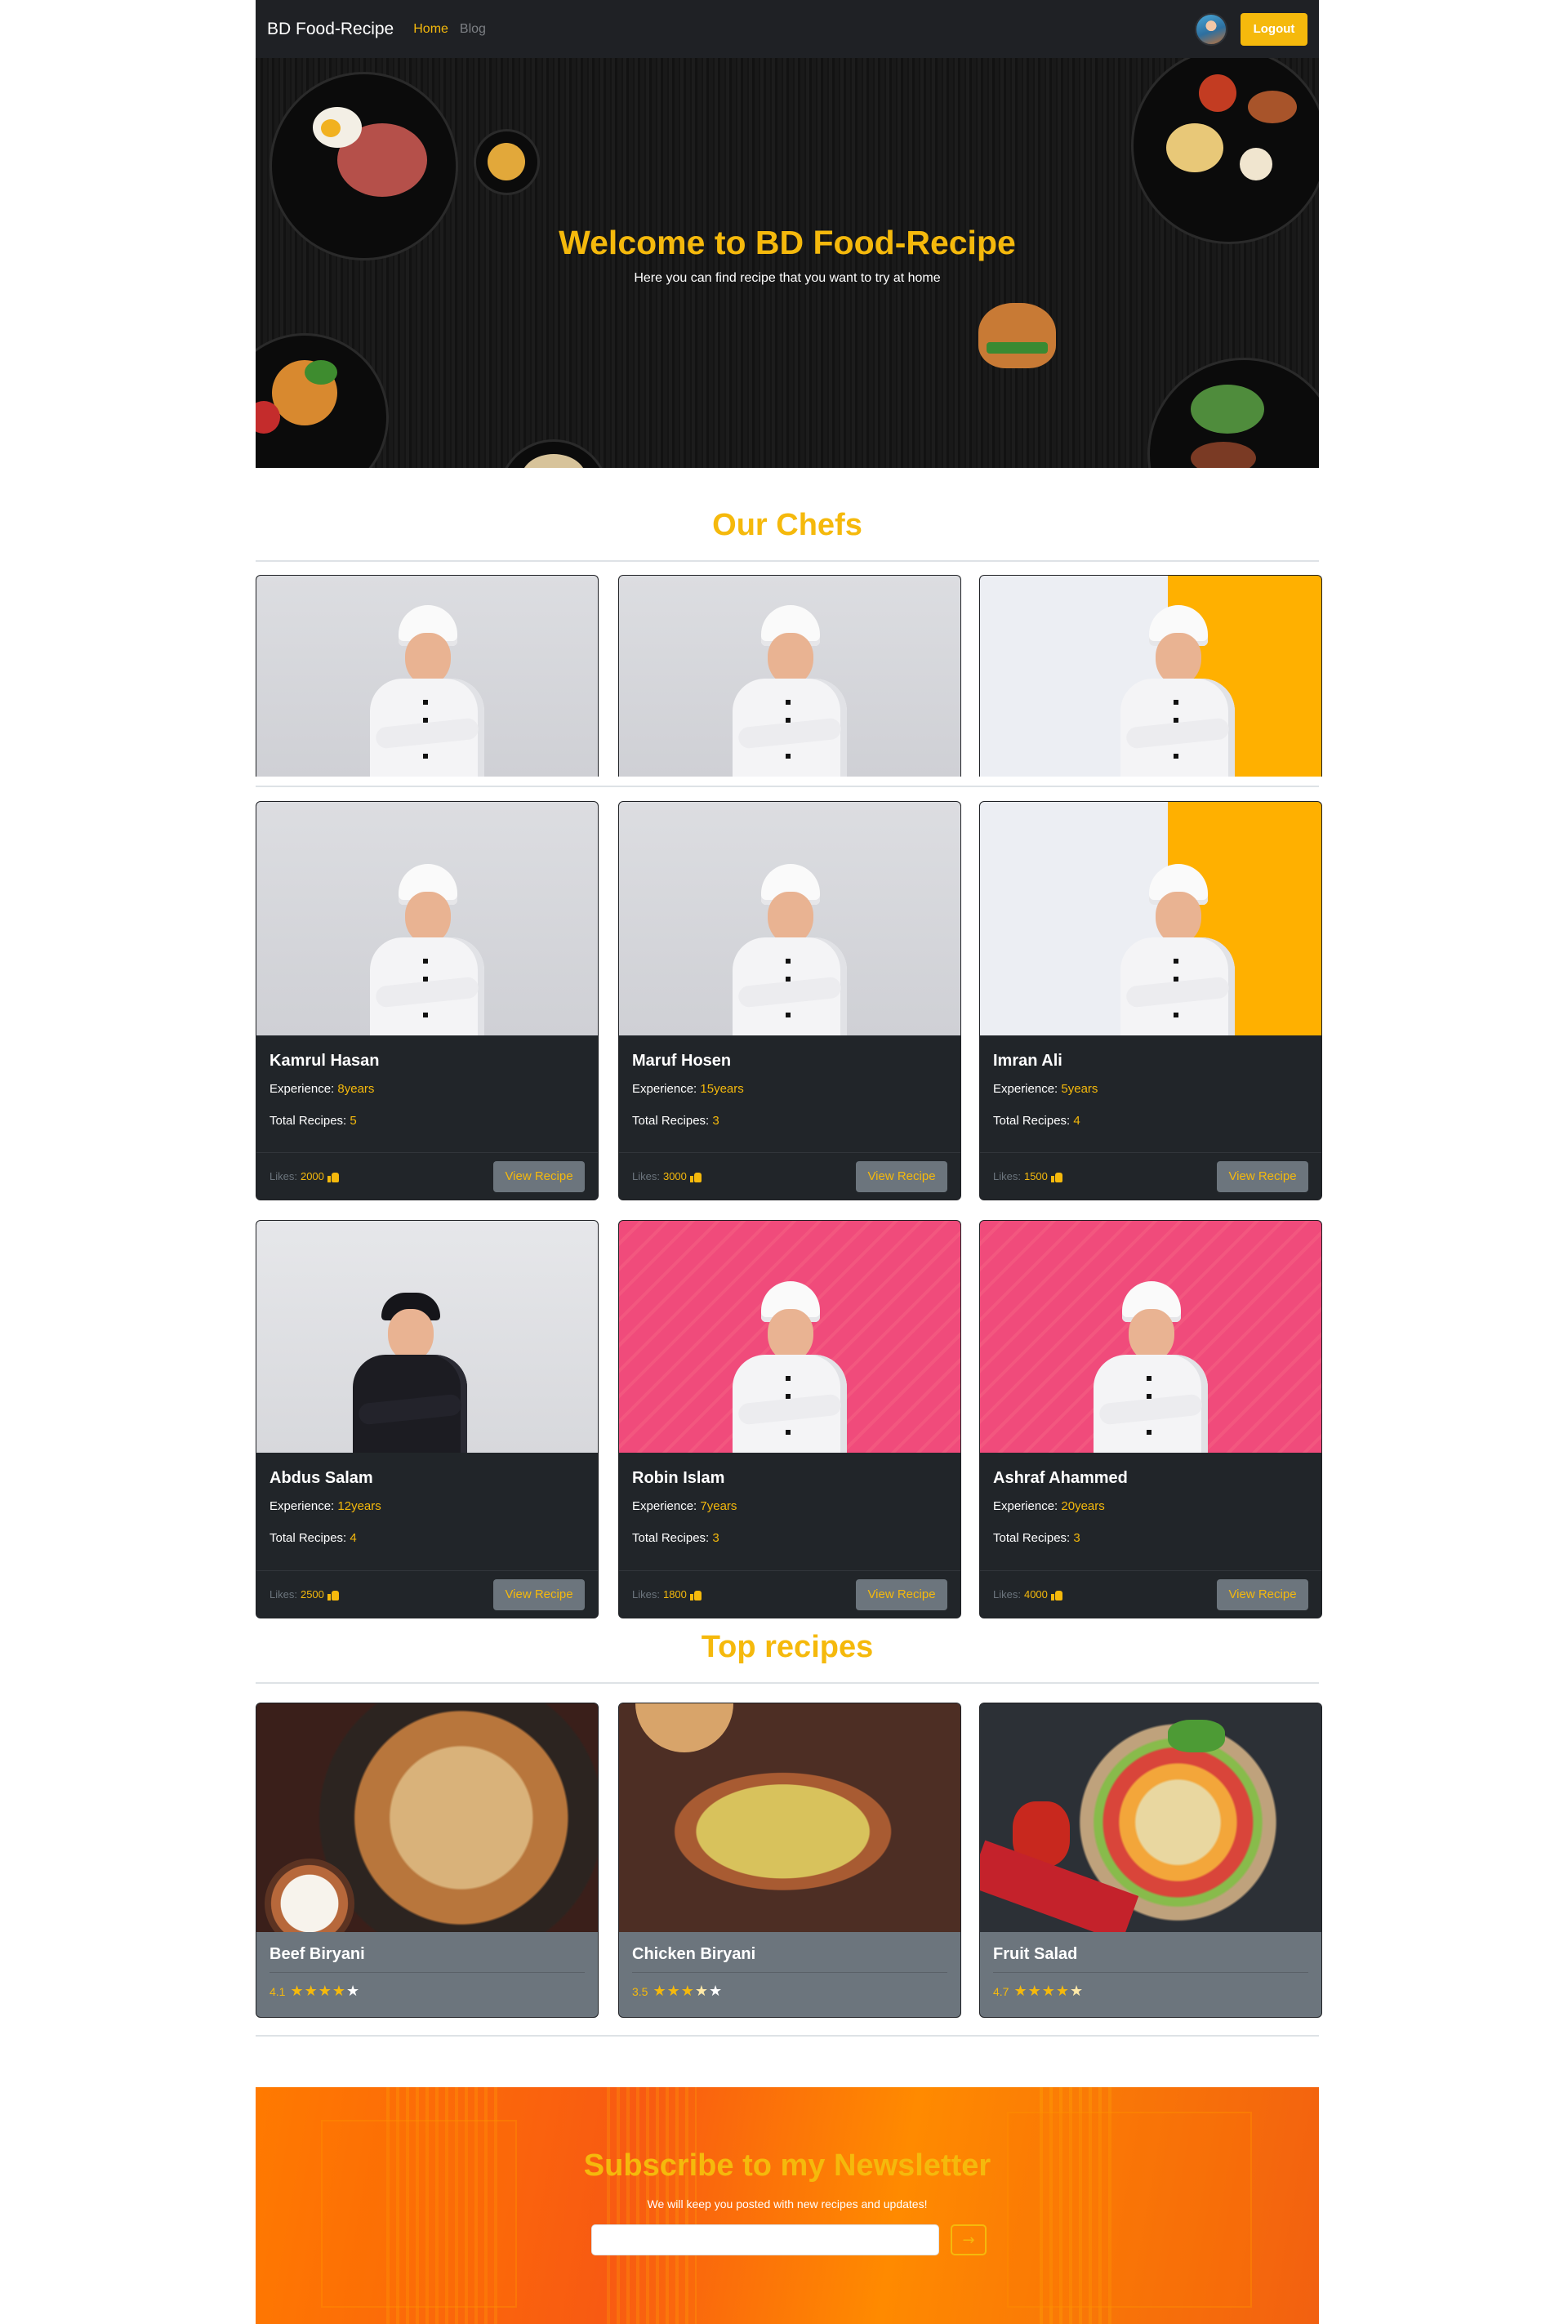  Describe the element at coordinates (1049, 1506) in the screenshot. I see `chef-experience: Experience: 20years` at that location.